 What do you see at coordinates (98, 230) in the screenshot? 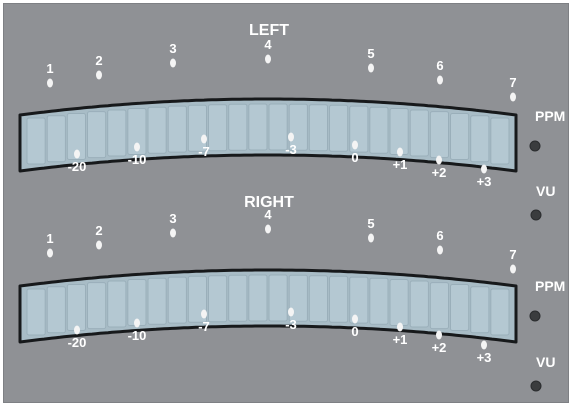
I see `ppm-scale-label: 2` at bounding box center [98, 230].